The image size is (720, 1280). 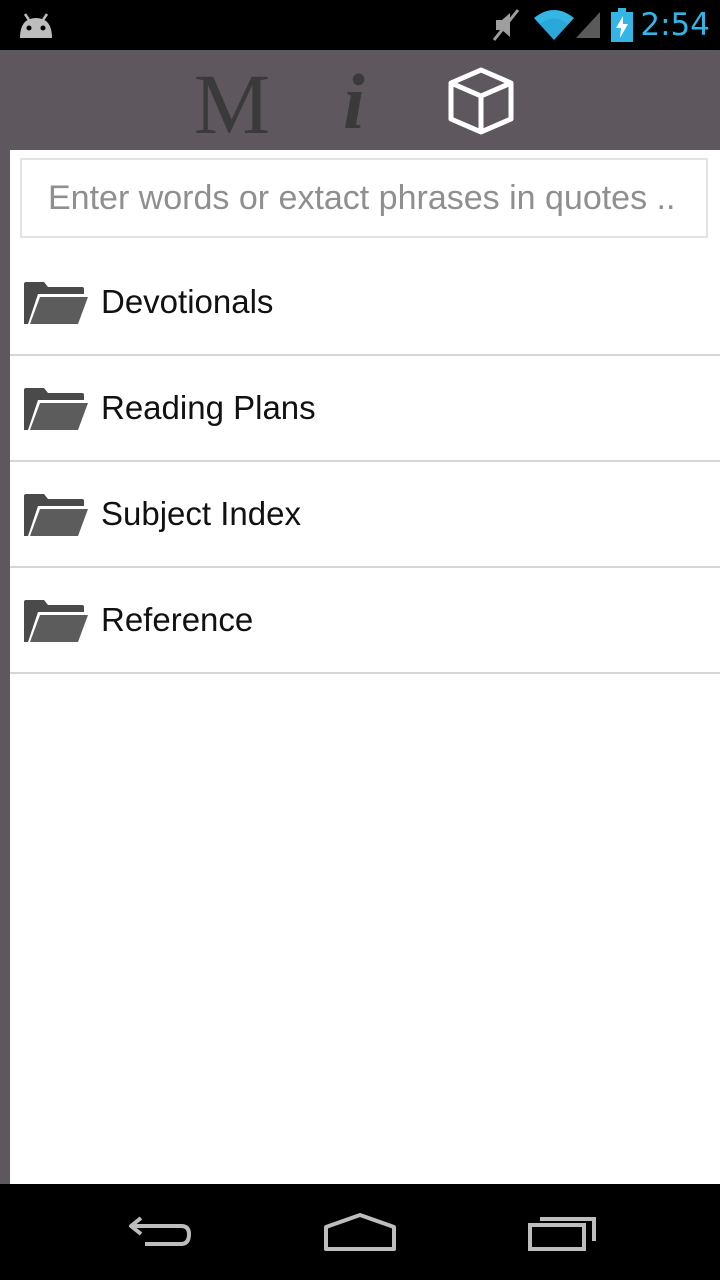 I want to click on navigation-bar, so click(x=360, y=1232).